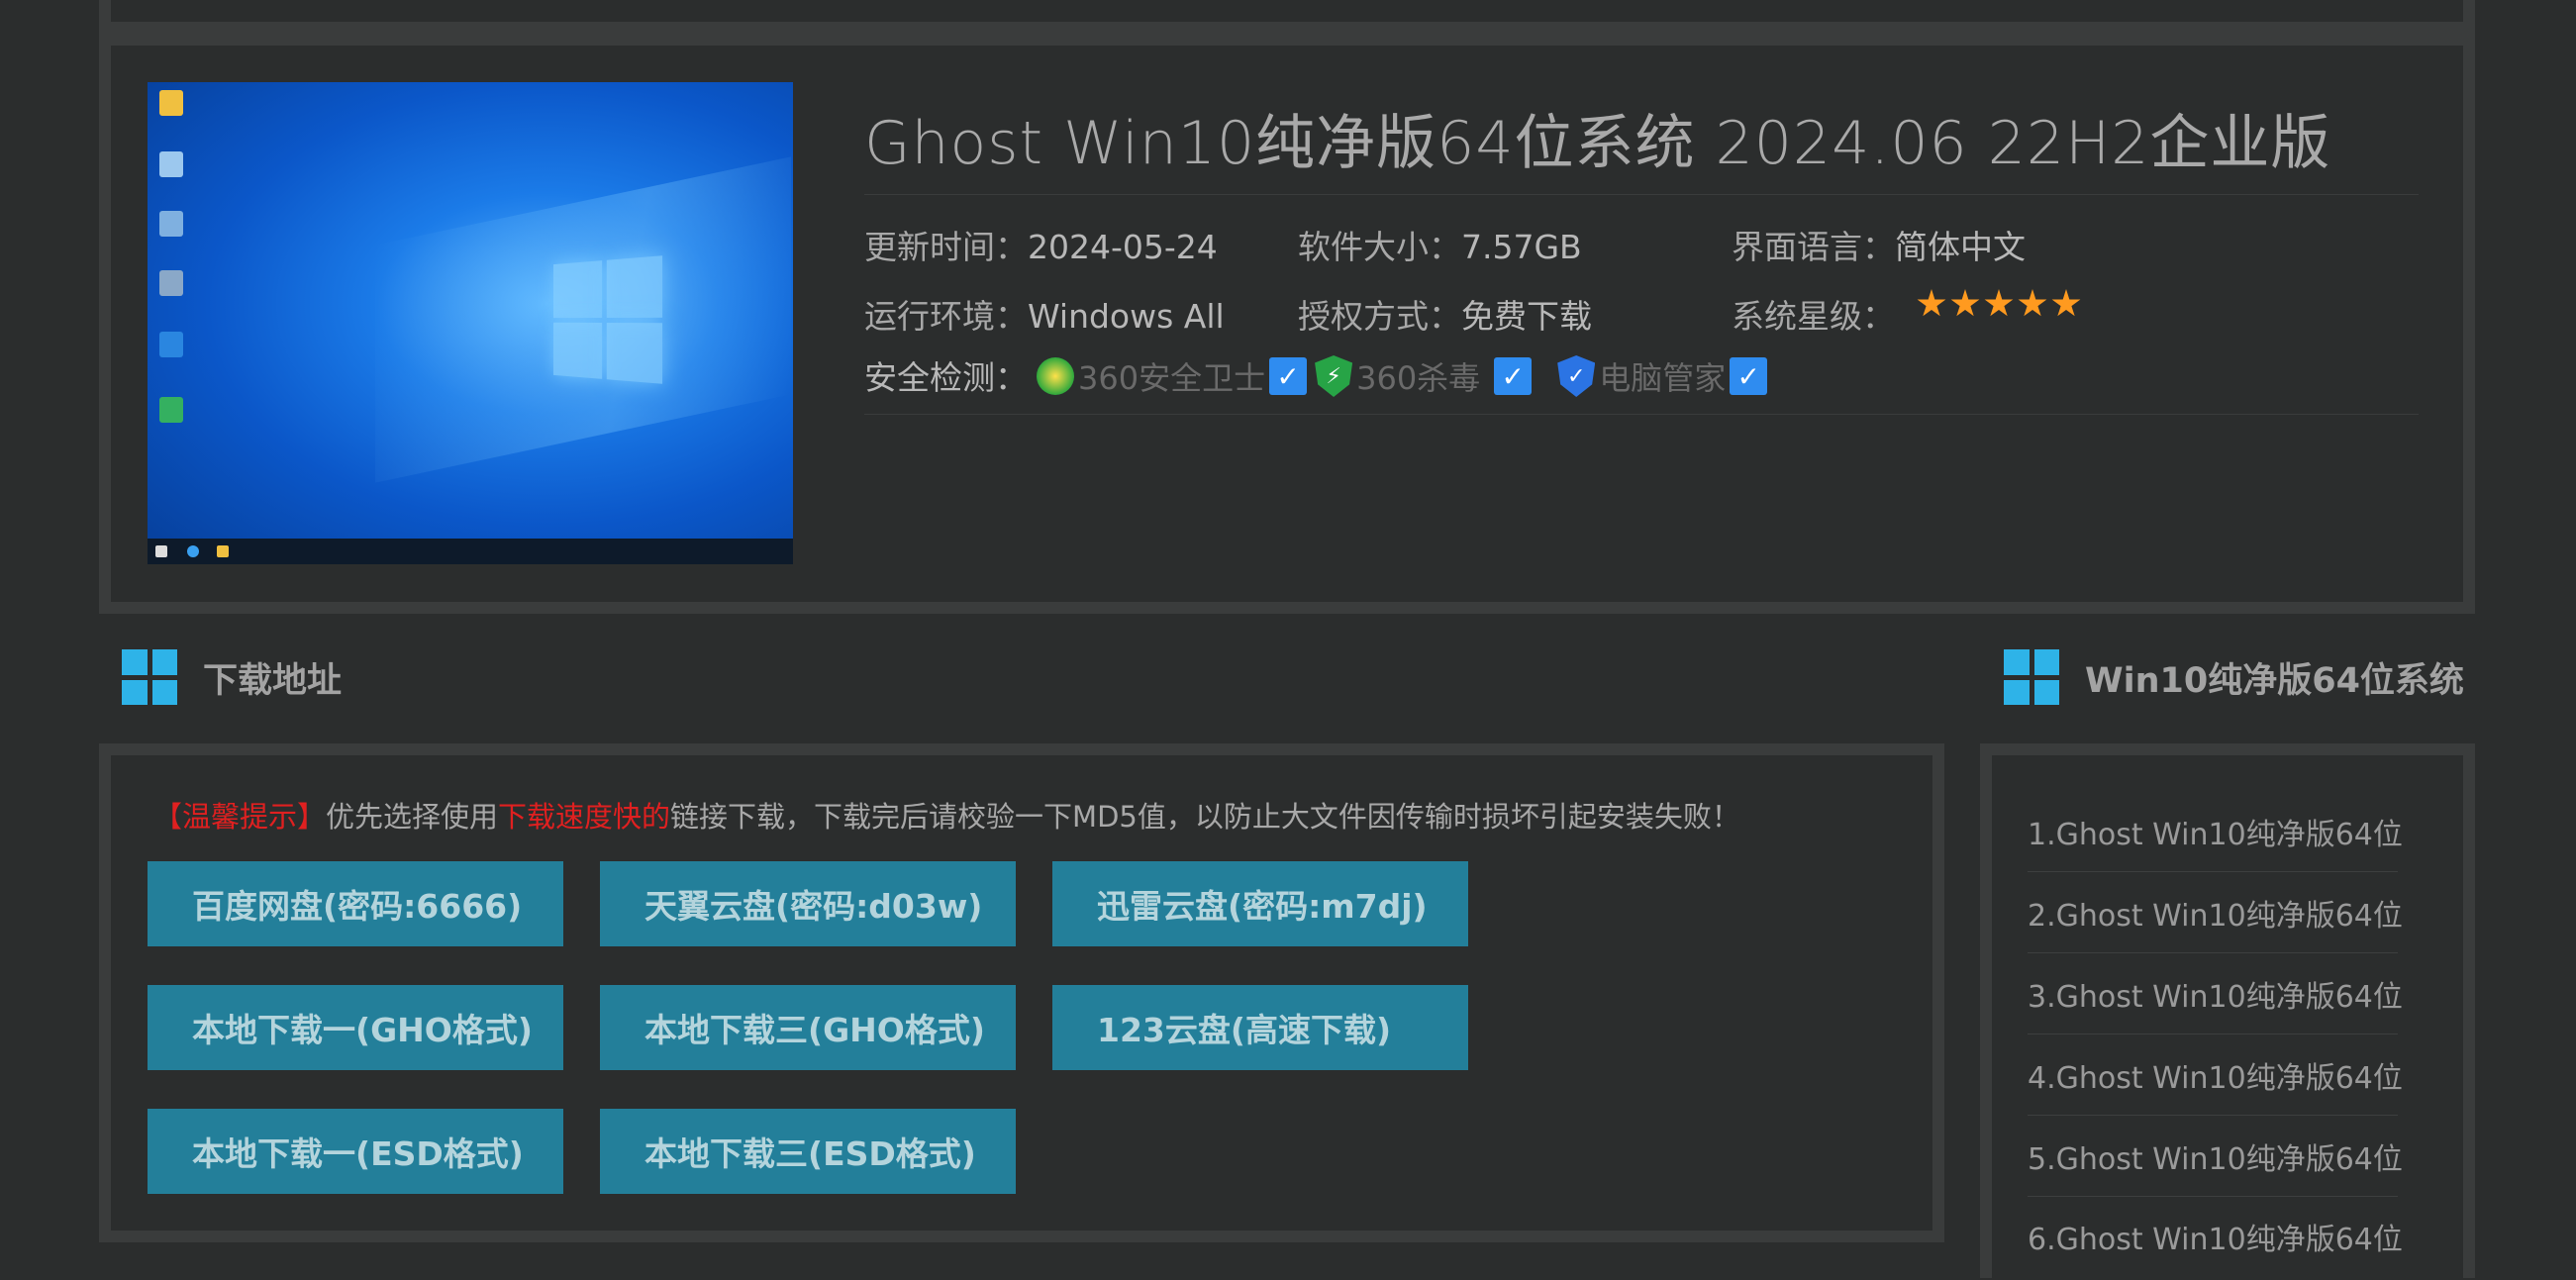 The width and height of the screenshot is (2576, 1280). Describe the element at coordinates (2274, 678) in the screenshot. I see `sidebar-heading-text: Win10纯净版64位系统` at that location.